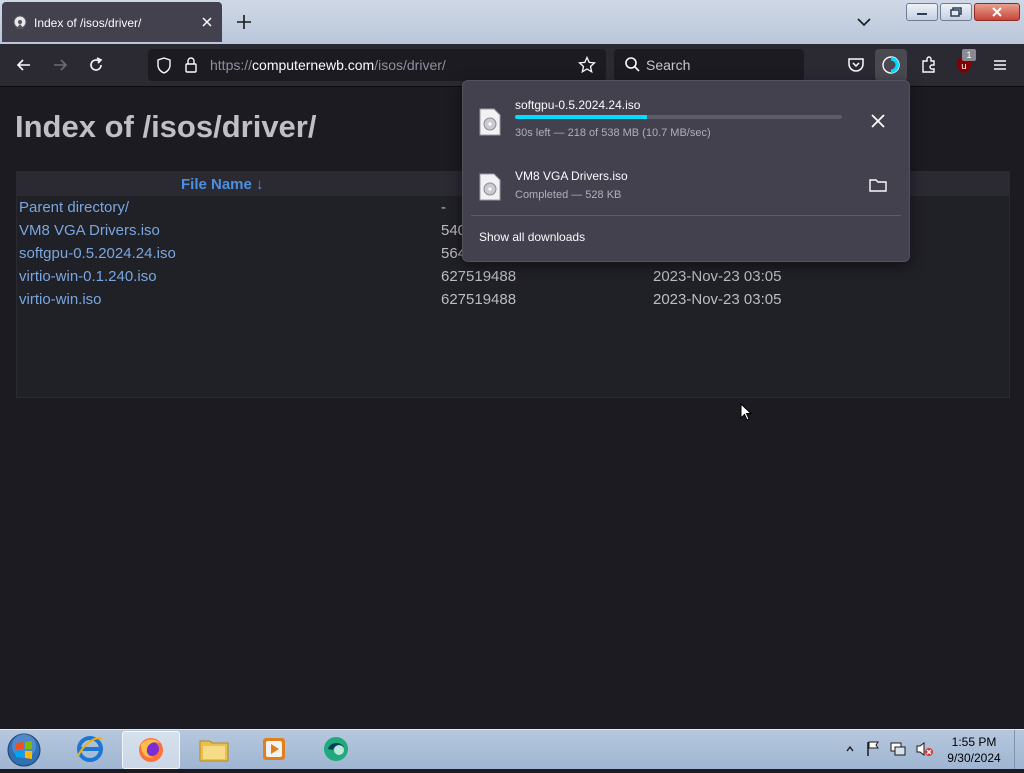 Image resolution: width=1024 pixels, height=773 pixels. What do you see at coordinates (632, 67) in the screenshot?
I see `search-icon` at bounding box center [632, 67].